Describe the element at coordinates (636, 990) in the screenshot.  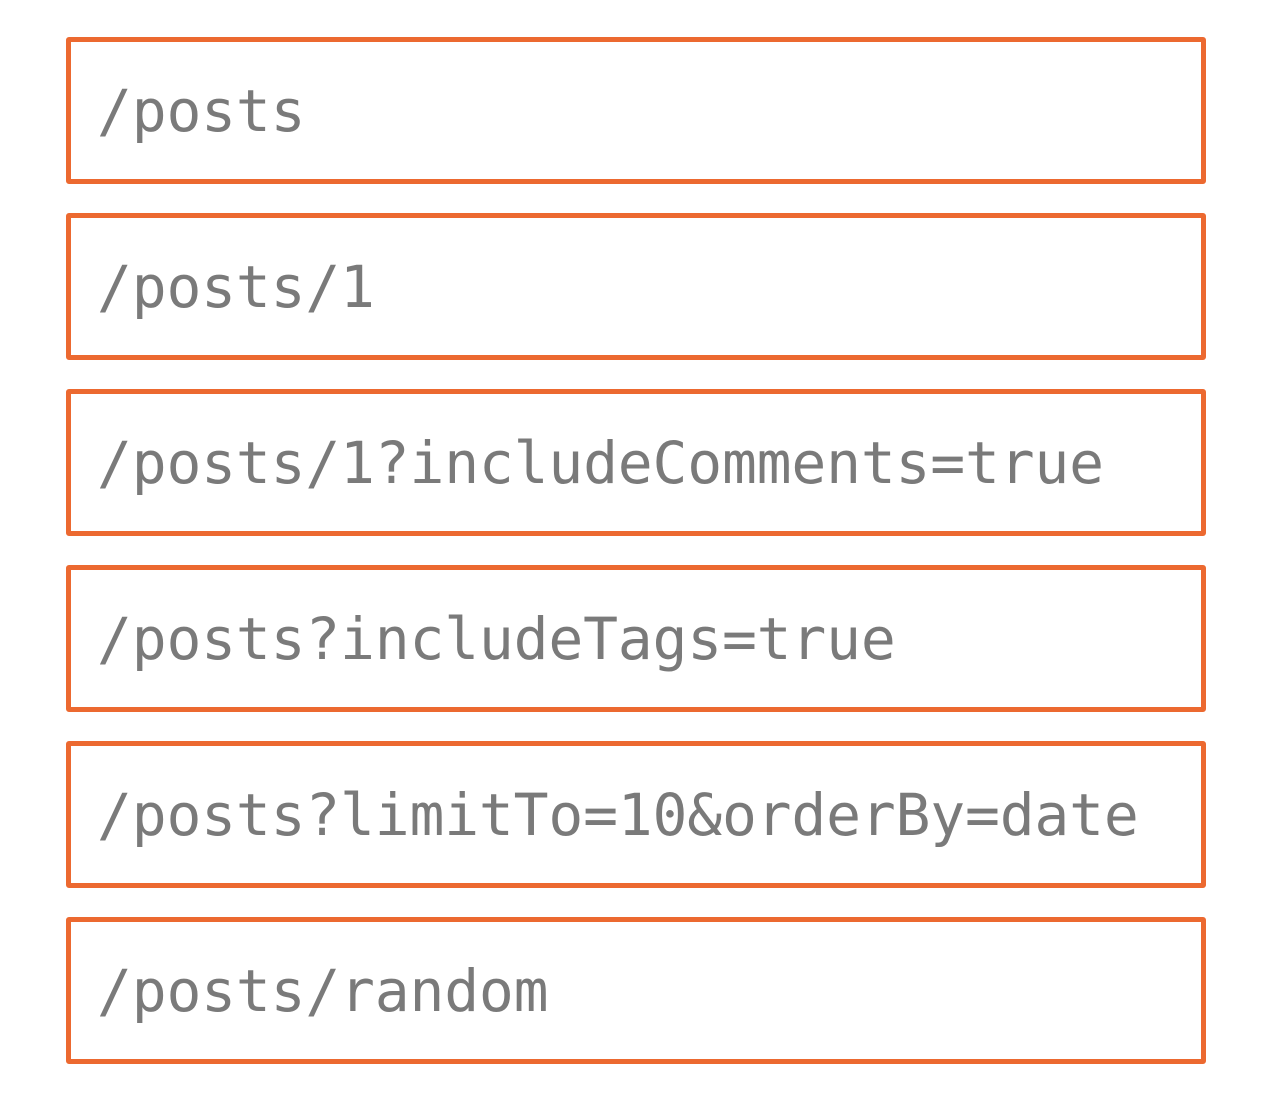
I see `route-box-posts-random: /posts/random` at that location.